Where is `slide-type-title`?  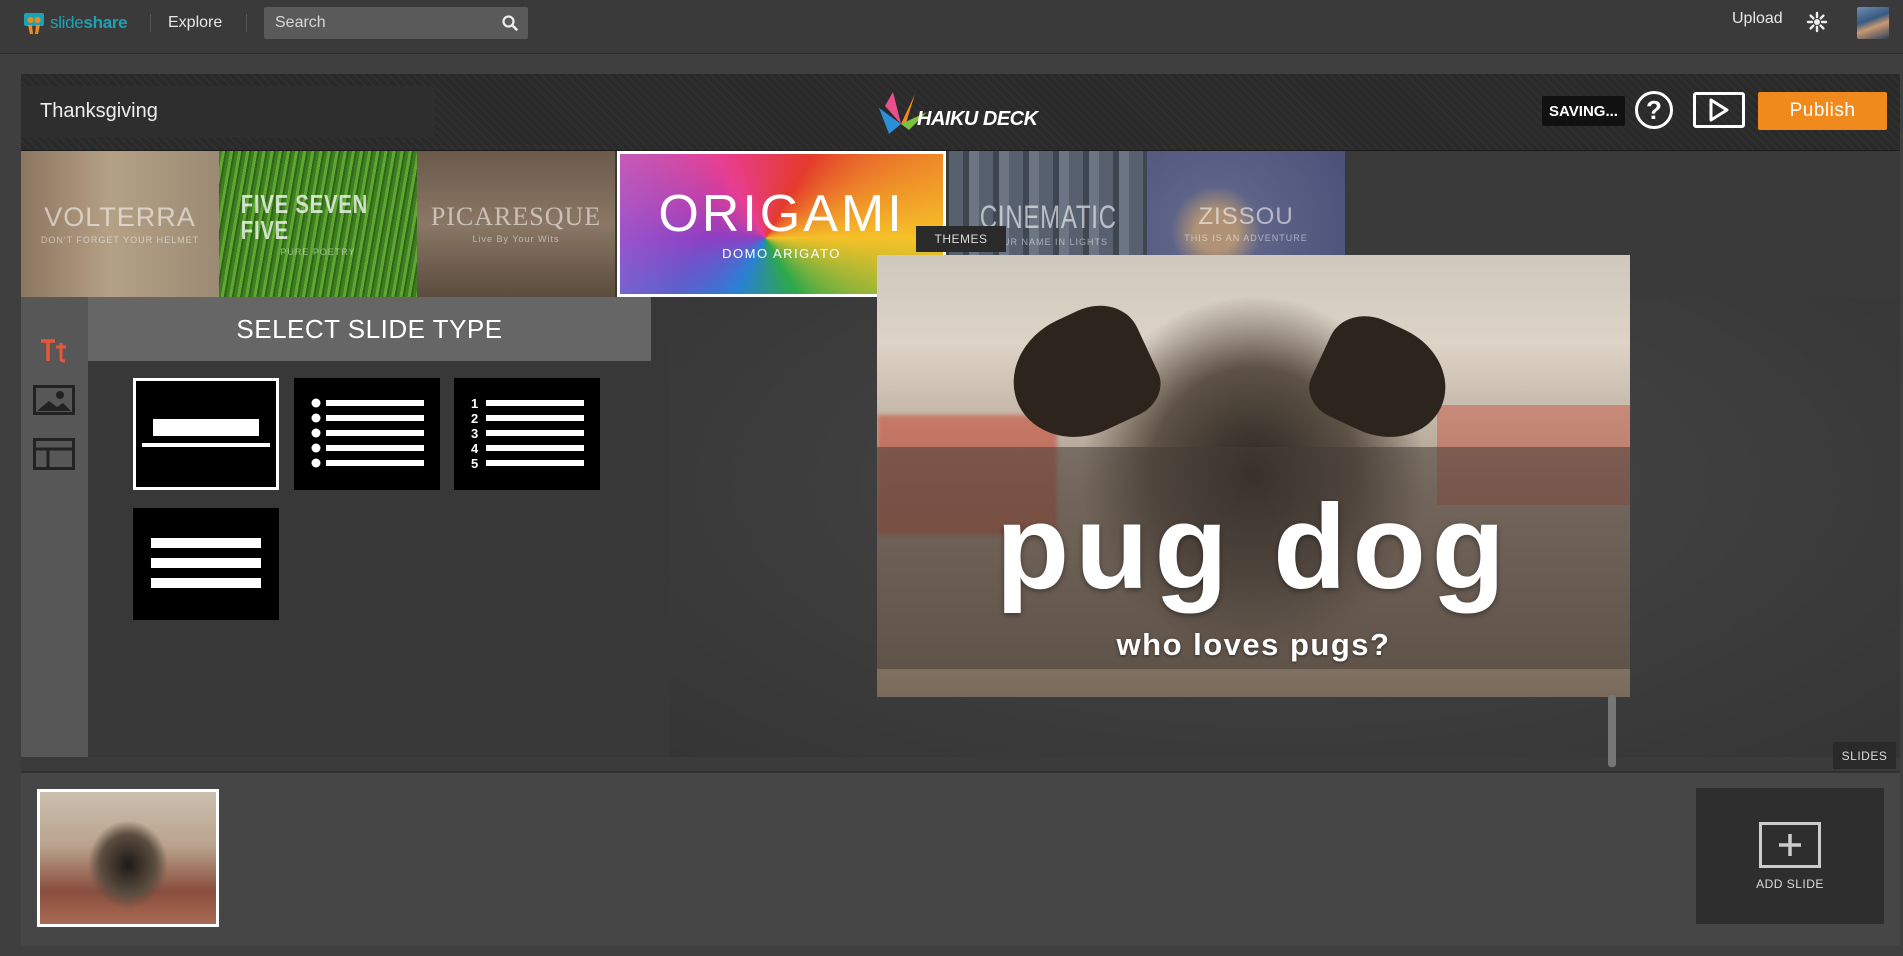
slide-type-title is located at coordinates (206, 434).